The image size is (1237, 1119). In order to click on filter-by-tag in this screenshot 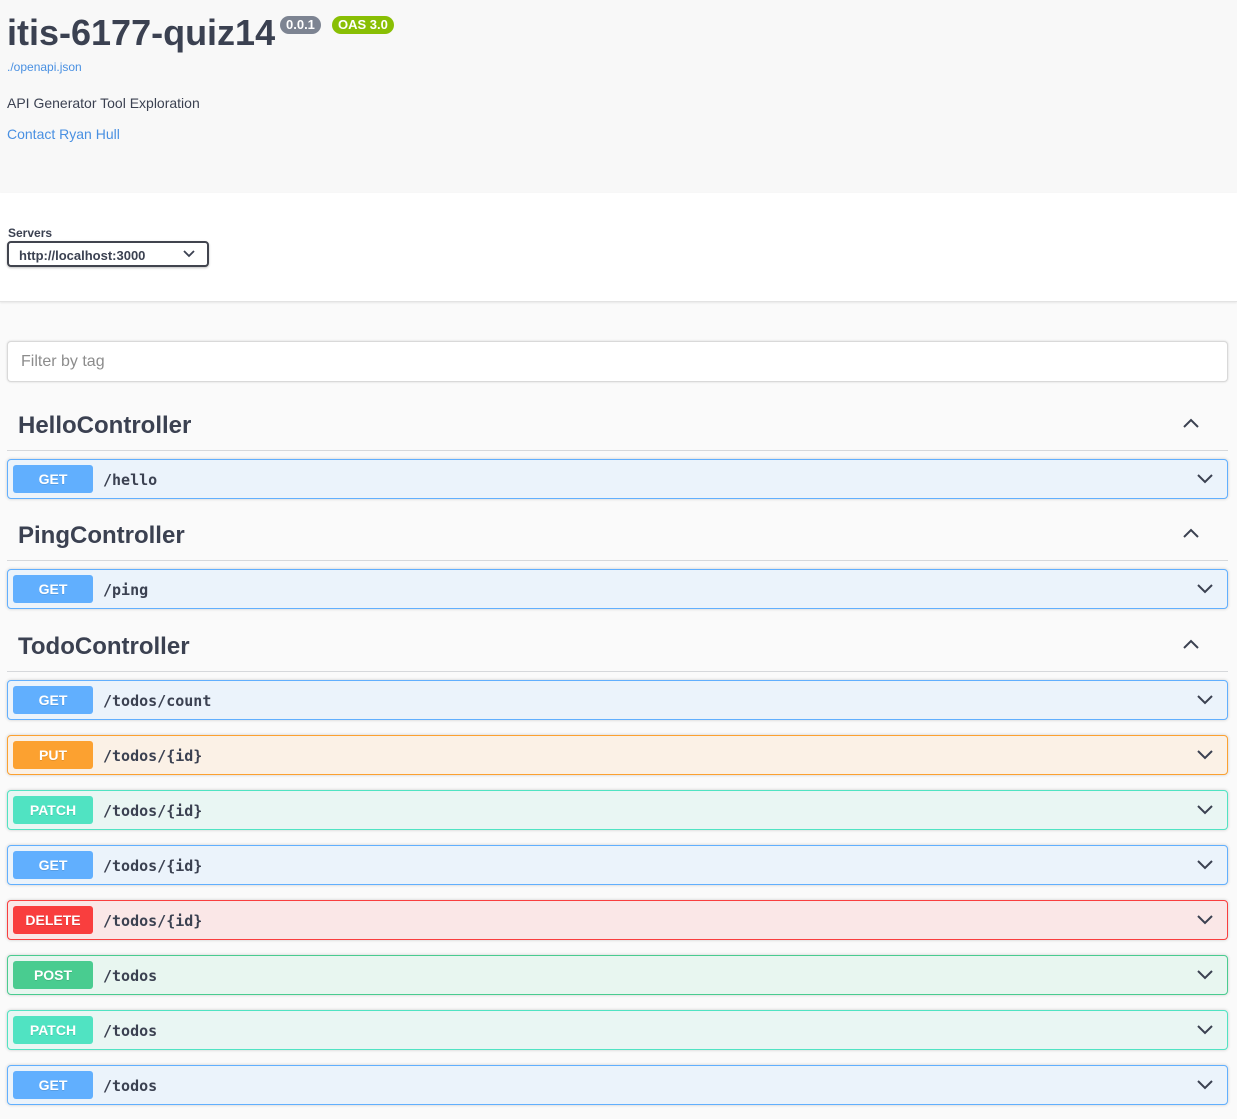, I will do `click(617, 361)`.